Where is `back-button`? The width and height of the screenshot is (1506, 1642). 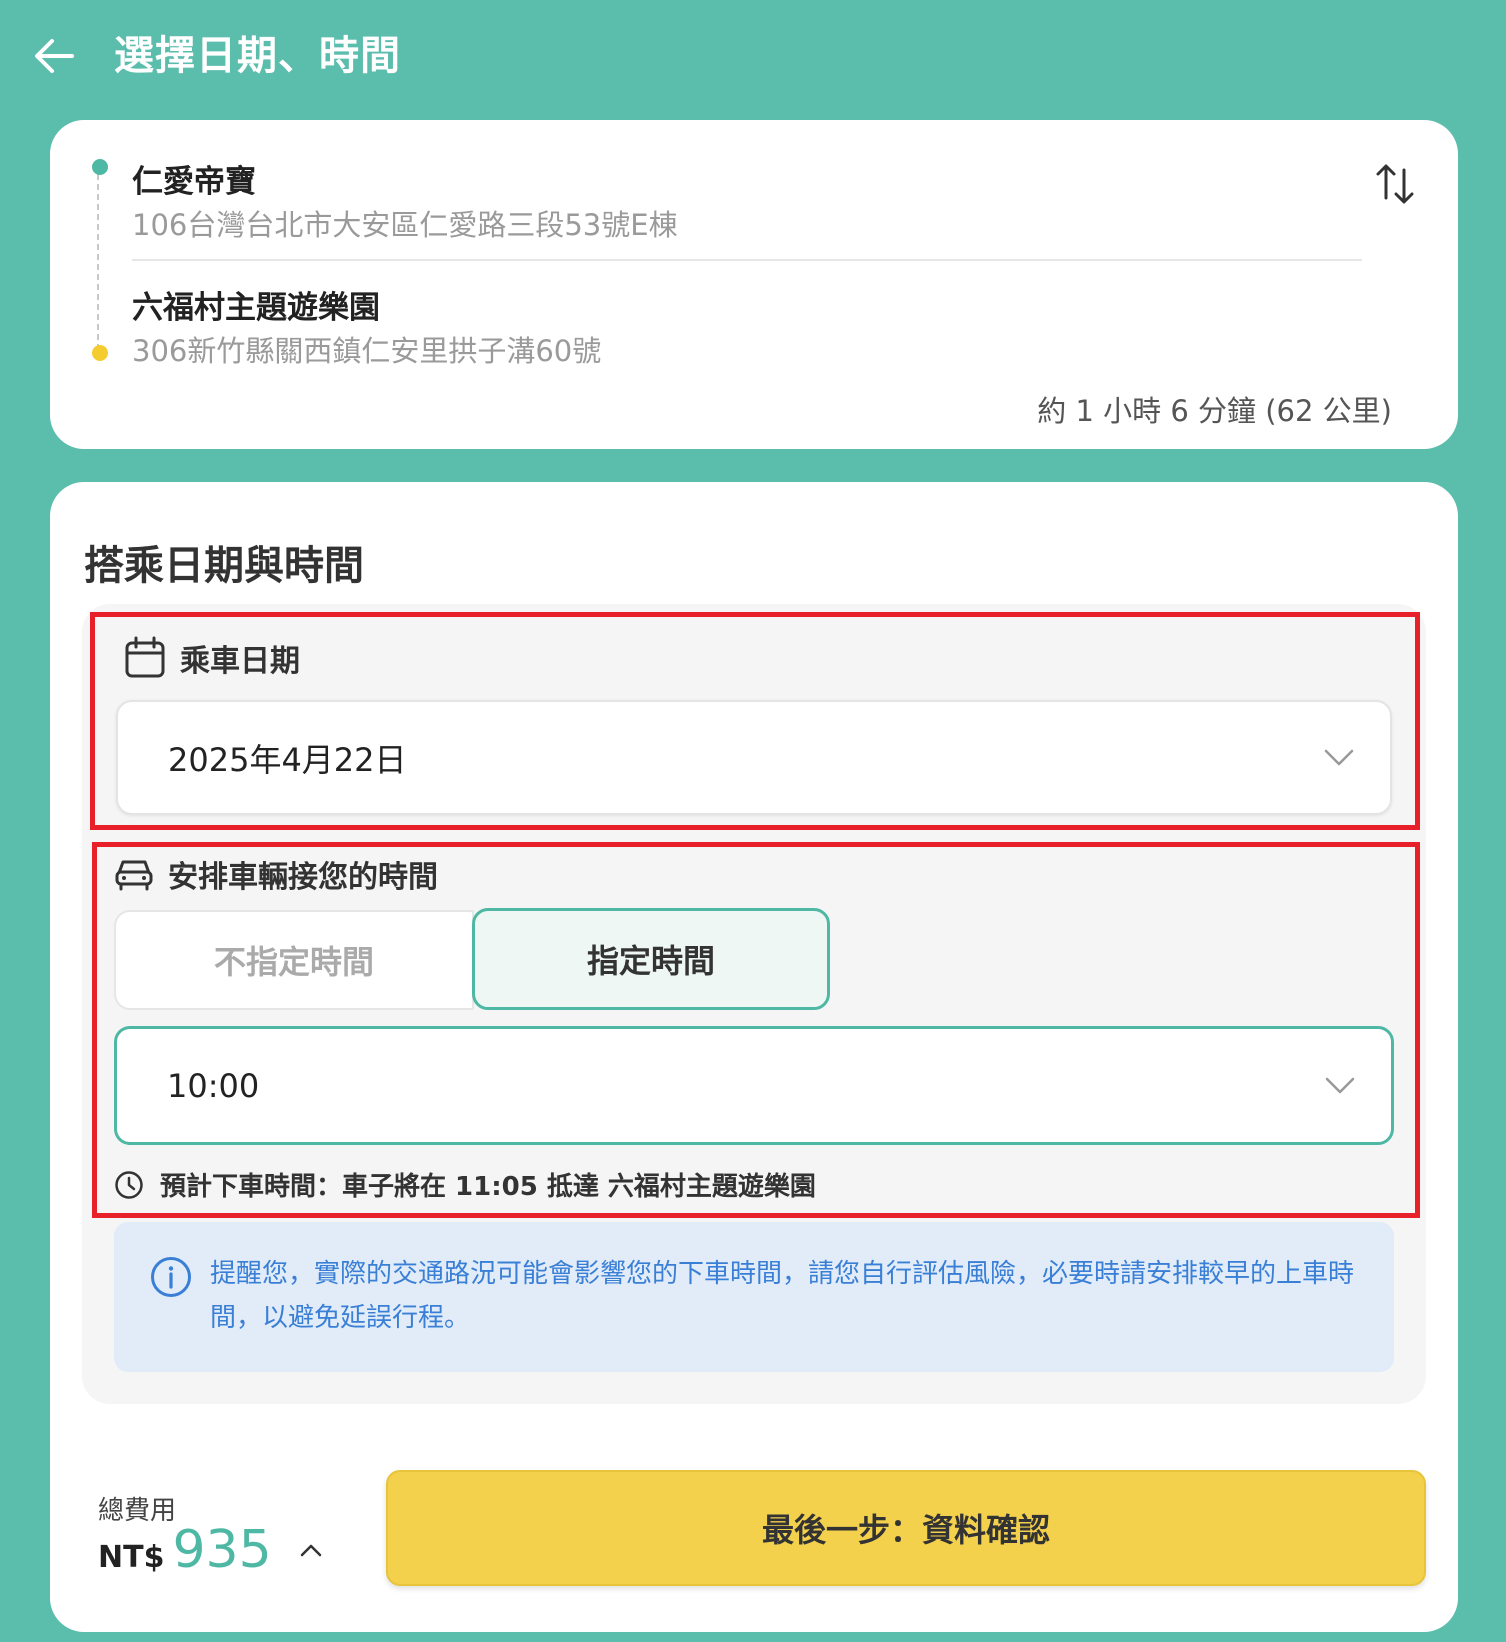 back-button is located at coordinates (56, 56).